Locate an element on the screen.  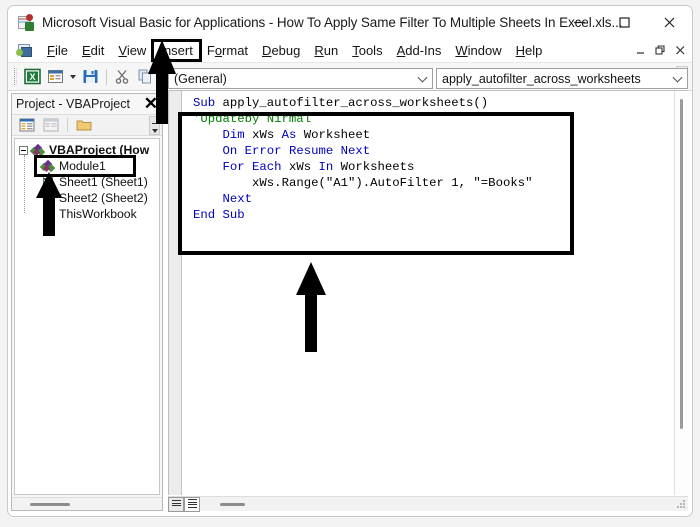
project-explorer-toolbar is located at coordinates (87, 125).